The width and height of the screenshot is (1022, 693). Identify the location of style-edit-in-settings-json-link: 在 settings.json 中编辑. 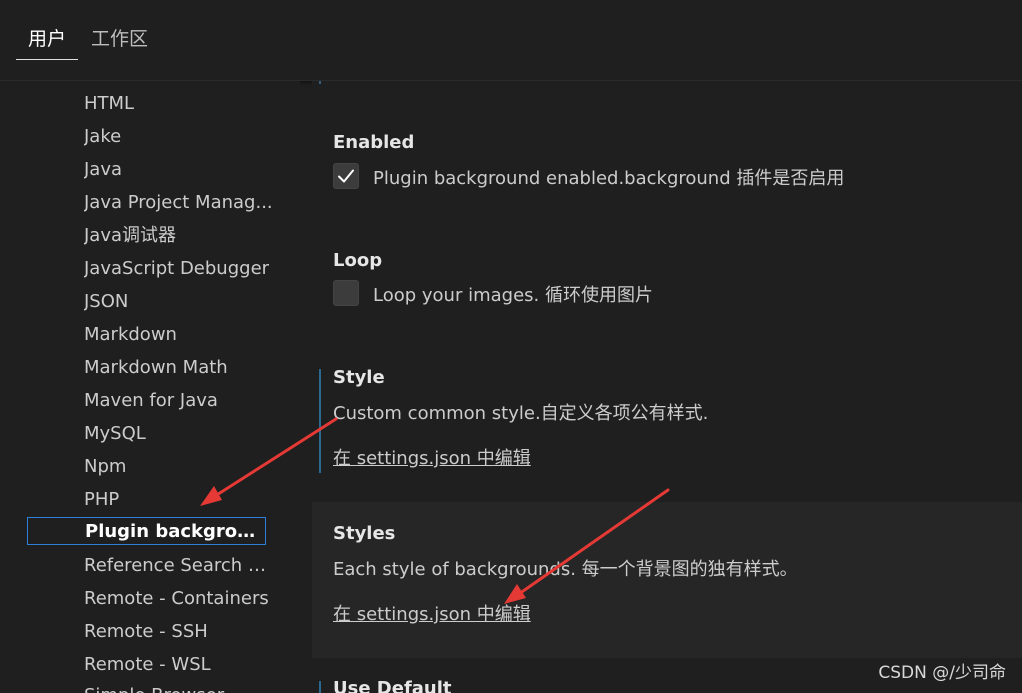
(432, 457).